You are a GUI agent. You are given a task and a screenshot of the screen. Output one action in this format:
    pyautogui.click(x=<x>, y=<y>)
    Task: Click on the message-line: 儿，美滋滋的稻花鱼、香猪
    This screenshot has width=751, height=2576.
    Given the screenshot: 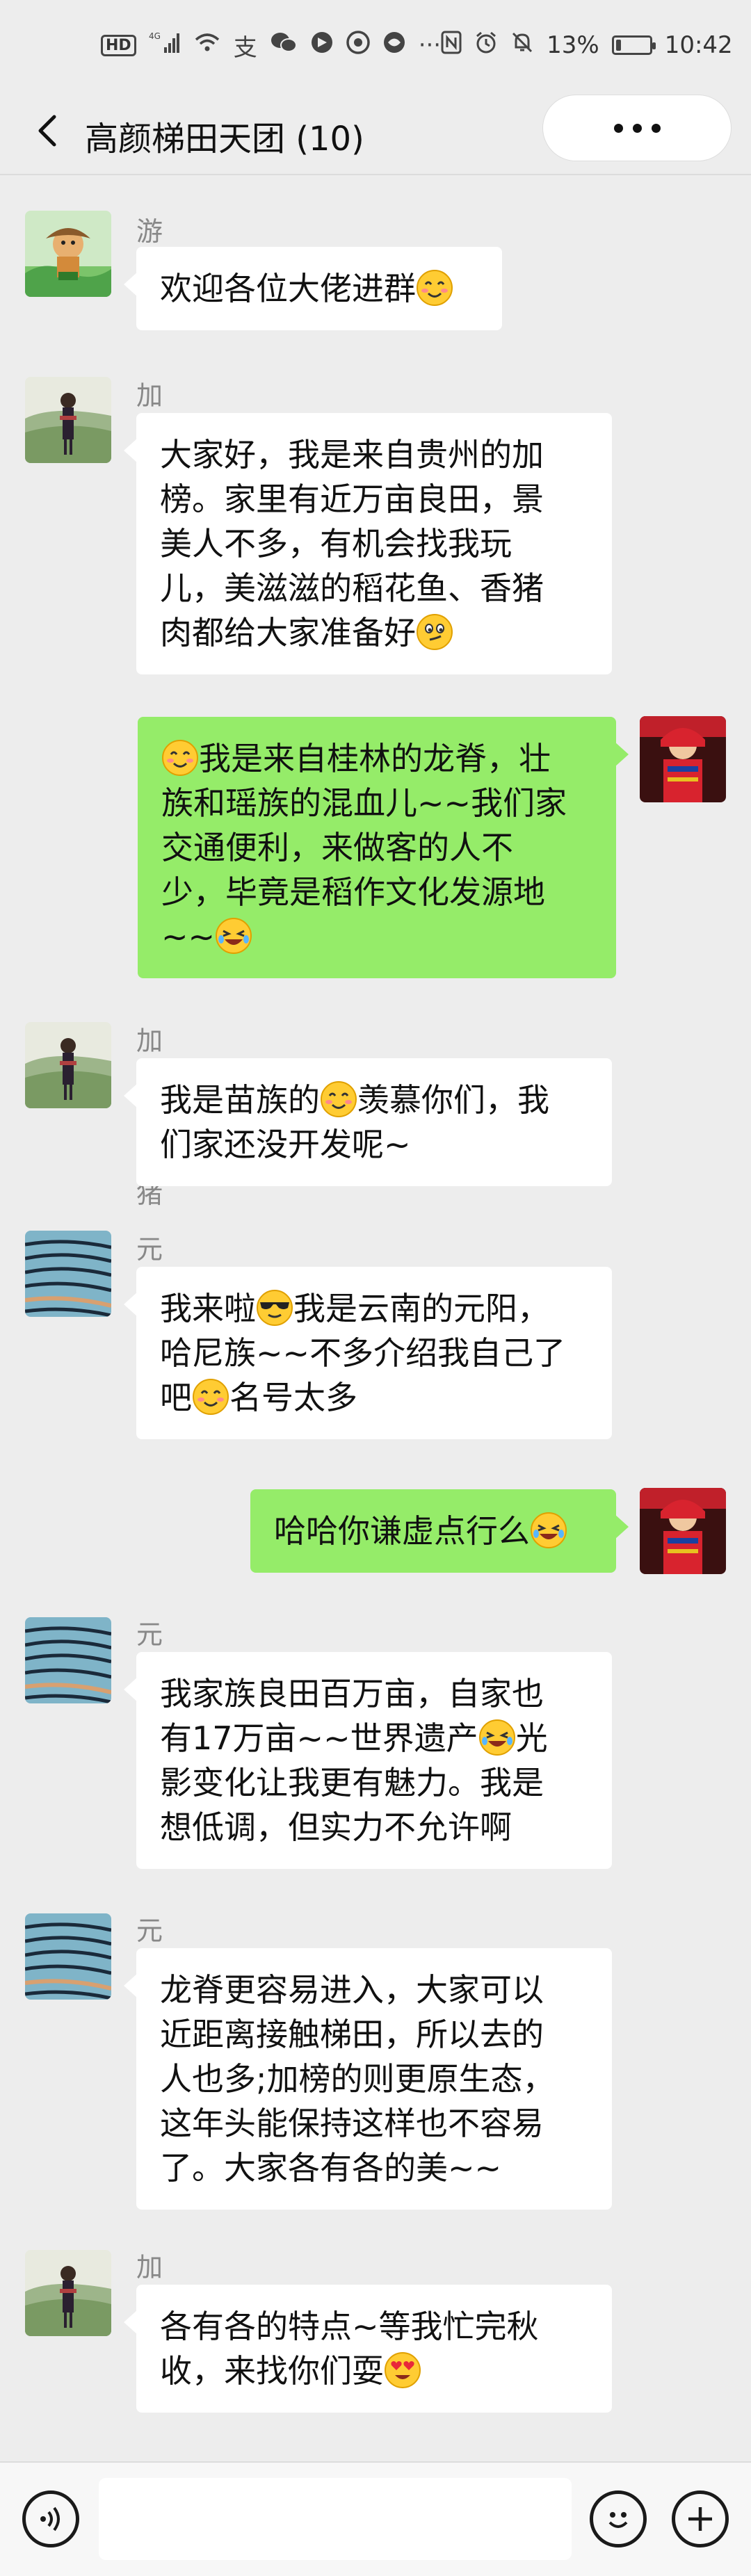 What is the action you would take?
    pyautogui.click(x=352, y=588)
    